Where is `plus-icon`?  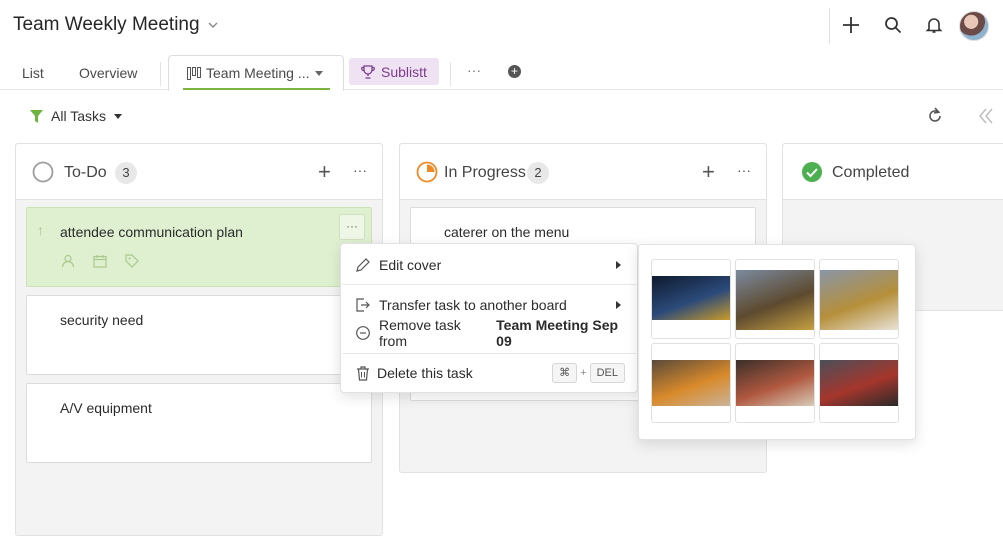
plus-icon is located at coordinates (851, 25).